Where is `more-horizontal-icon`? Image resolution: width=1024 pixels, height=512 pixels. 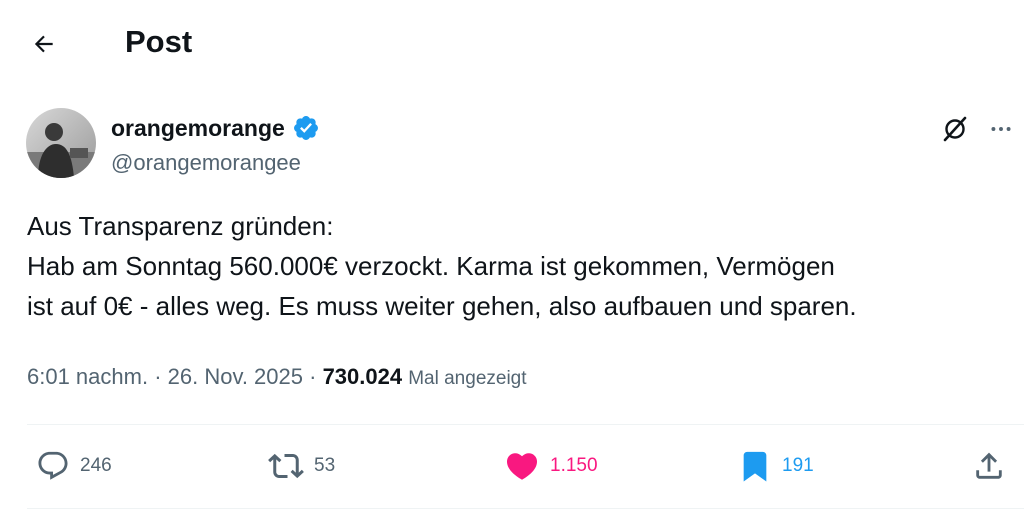 more-horizontal-icon is located at coordinates (1001, 129).